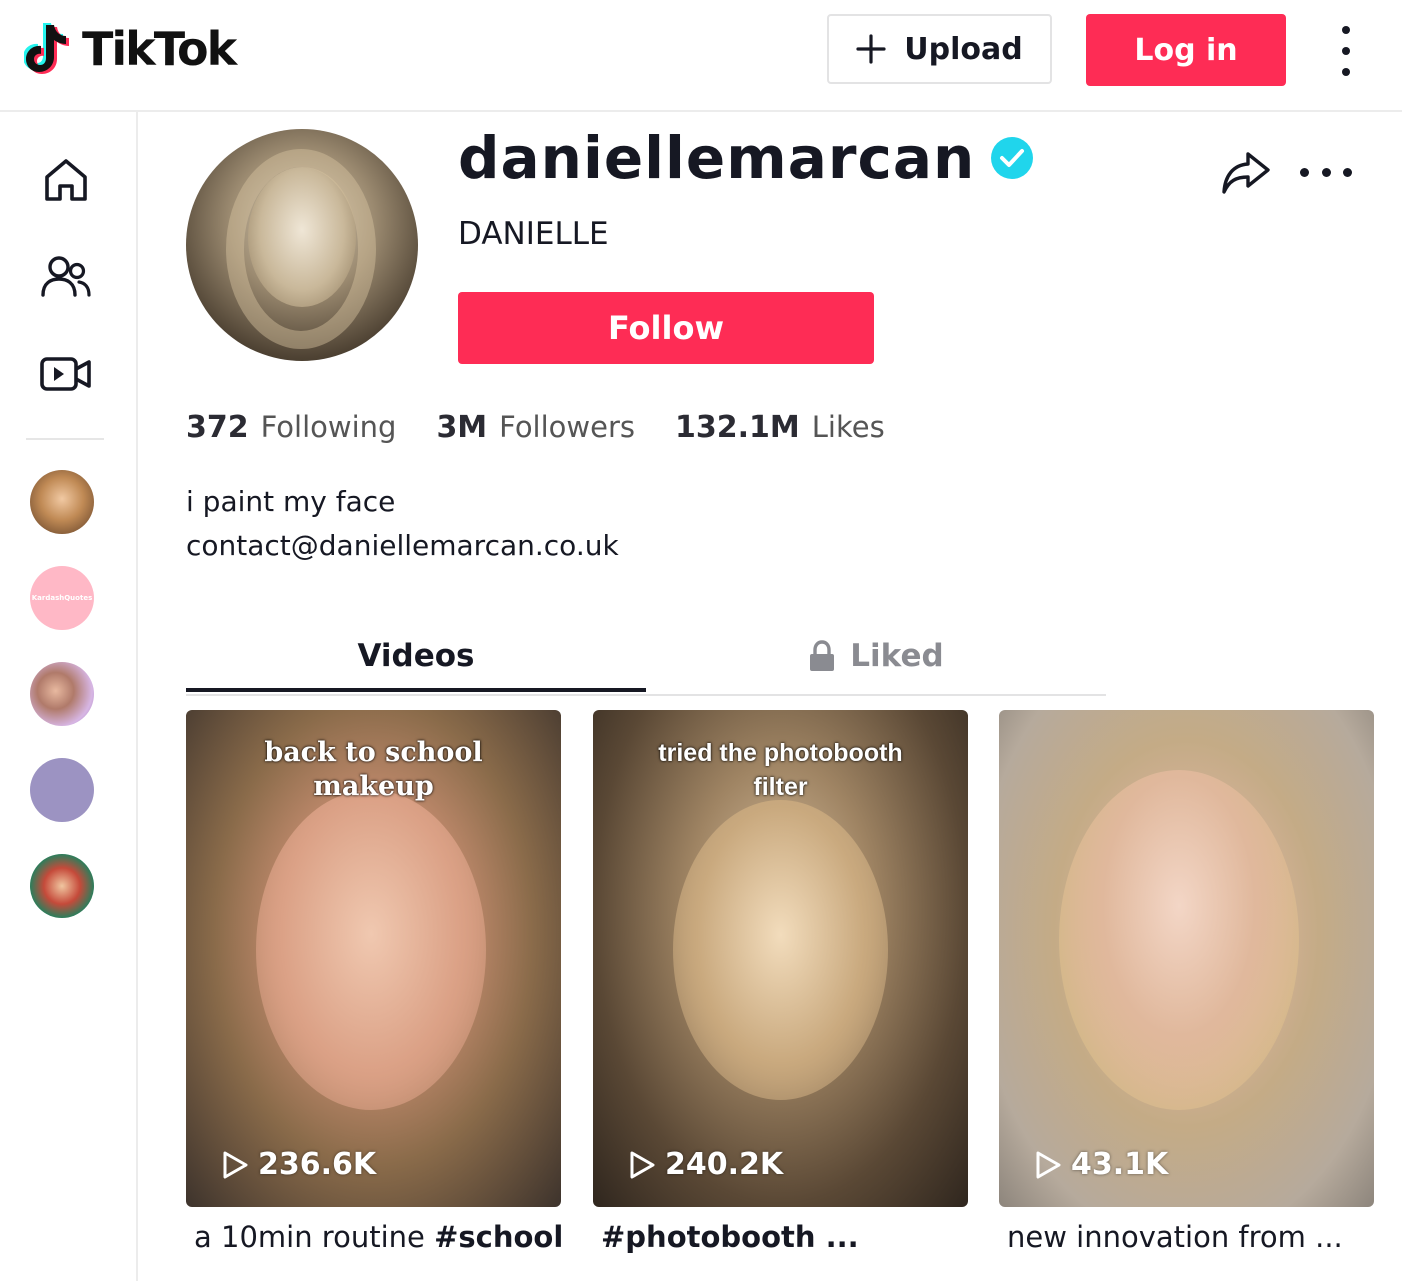  Describe the element at coordinates (416, 656) in the screenshot. I see `tab-videos: Videos` at that location.